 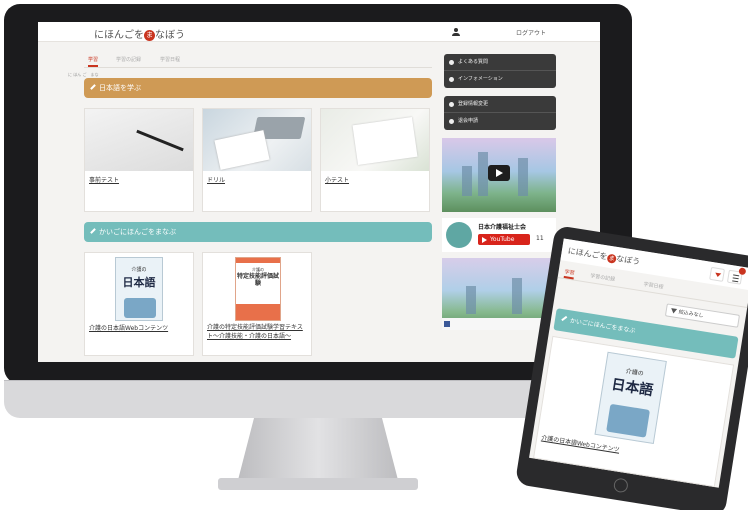 What do you see at coordinates (717, 274) in the screenshot?
I see `favorite-icon` at bounding box center [717, 274].